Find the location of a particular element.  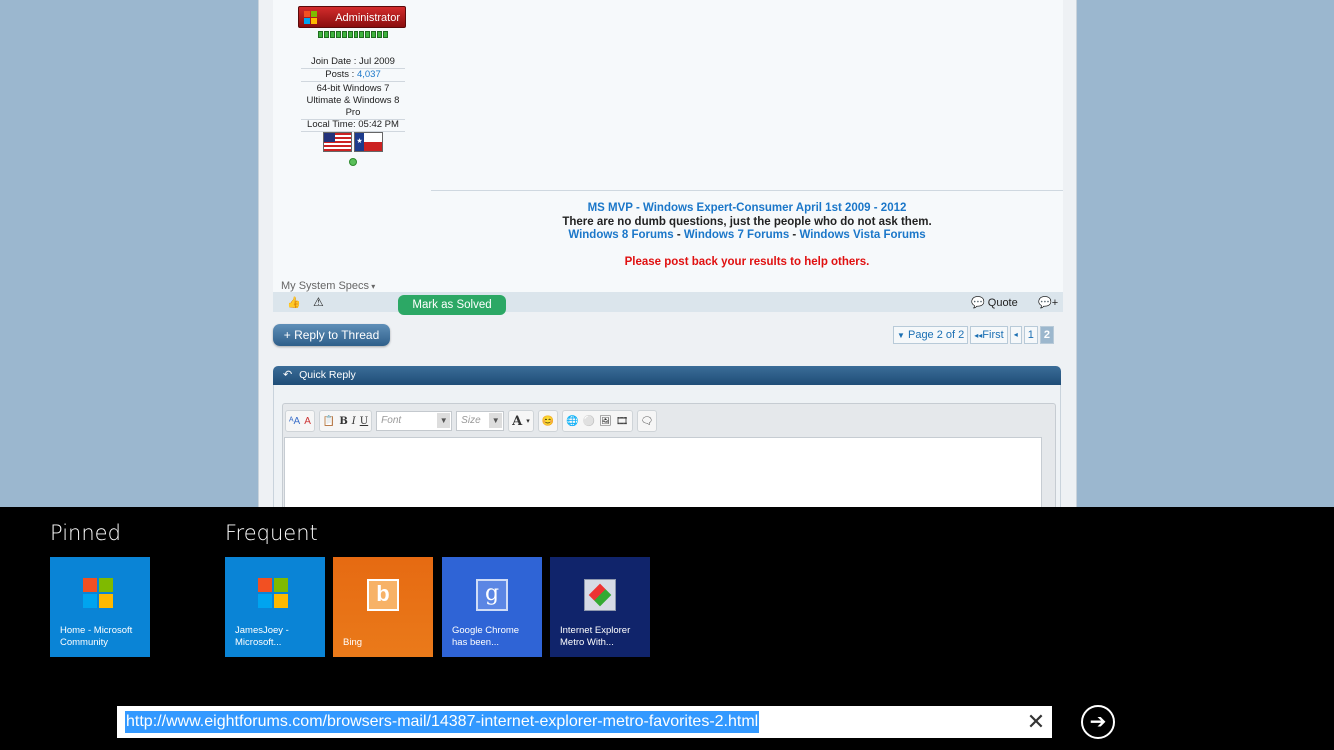

size-dropdown-label: Size is located at coordinates (471, 420).